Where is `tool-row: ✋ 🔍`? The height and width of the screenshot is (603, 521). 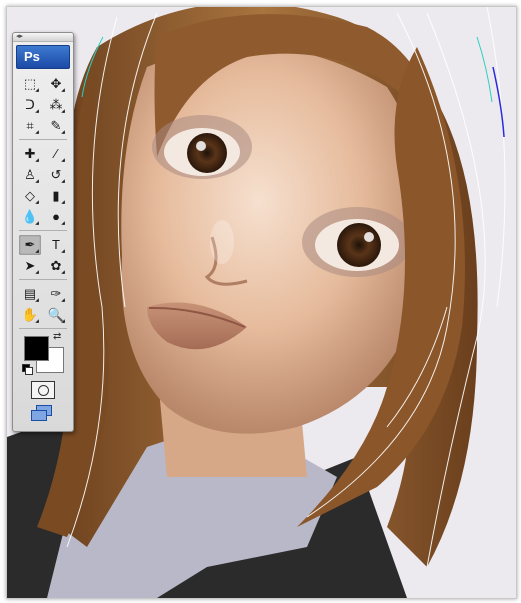 tool-row: ✋ 🔍 is located at coordinates (43, 314).